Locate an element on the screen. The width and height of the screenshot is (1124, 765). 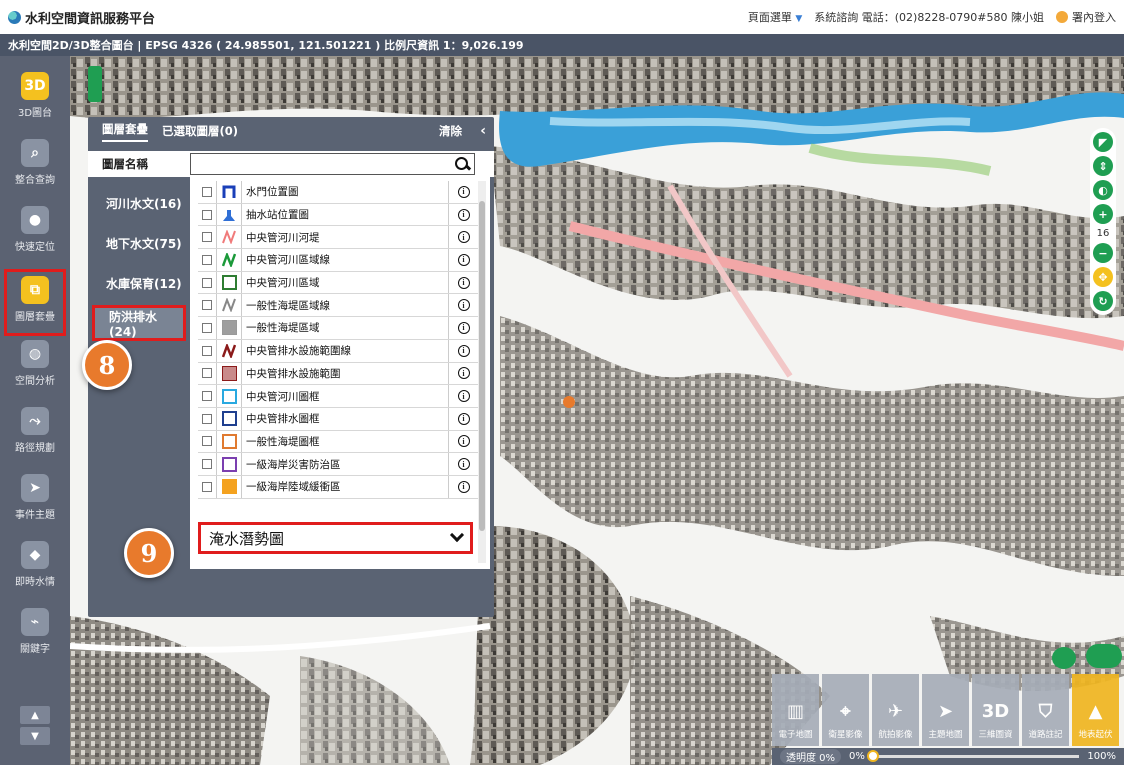
measure-icon is located at coordinates (1064, 658).